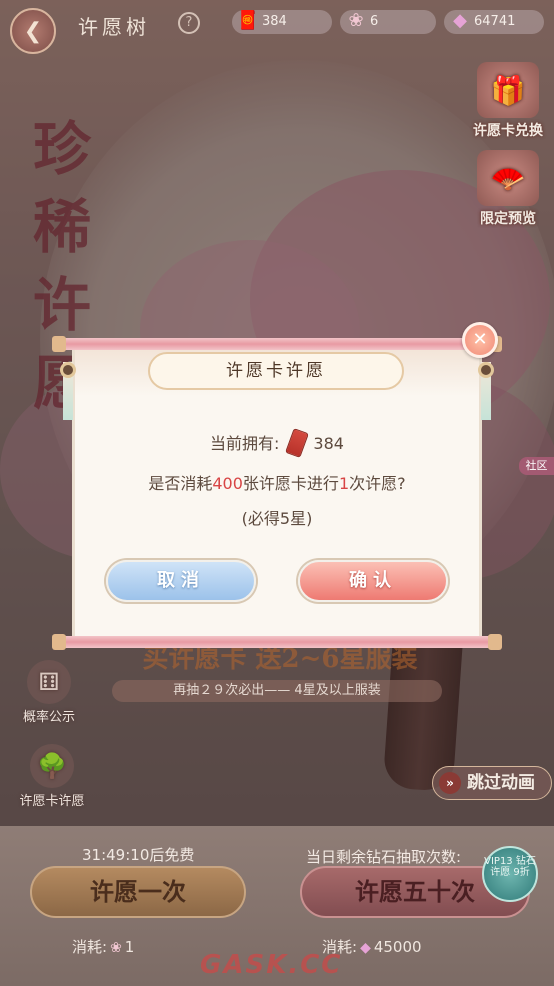 The image size is (554, 986). Describe the element at coordinates (138, 855) in the screenshot. I see `free-timer: 31:49:10后免费` at that location.